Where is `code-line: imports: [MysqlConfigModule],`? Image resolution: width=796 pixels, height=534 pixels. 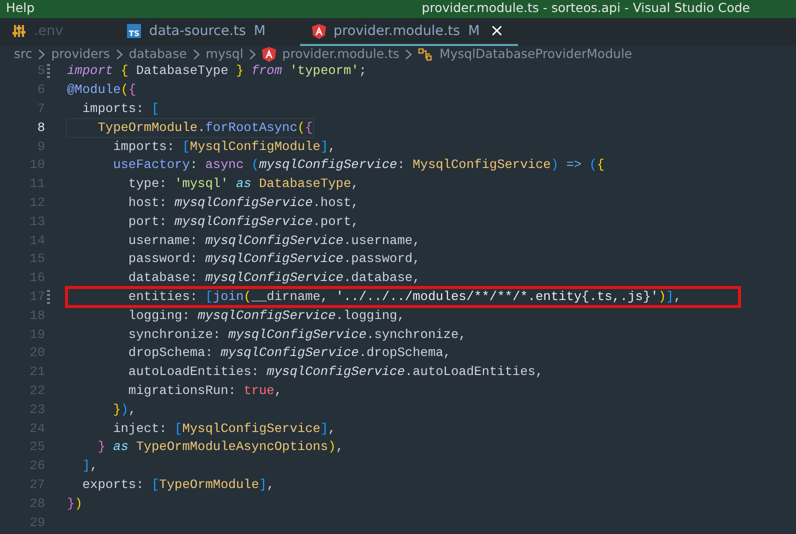 code-line: imports: [MysqlConfigModule], is located at coordinates (224, 147).